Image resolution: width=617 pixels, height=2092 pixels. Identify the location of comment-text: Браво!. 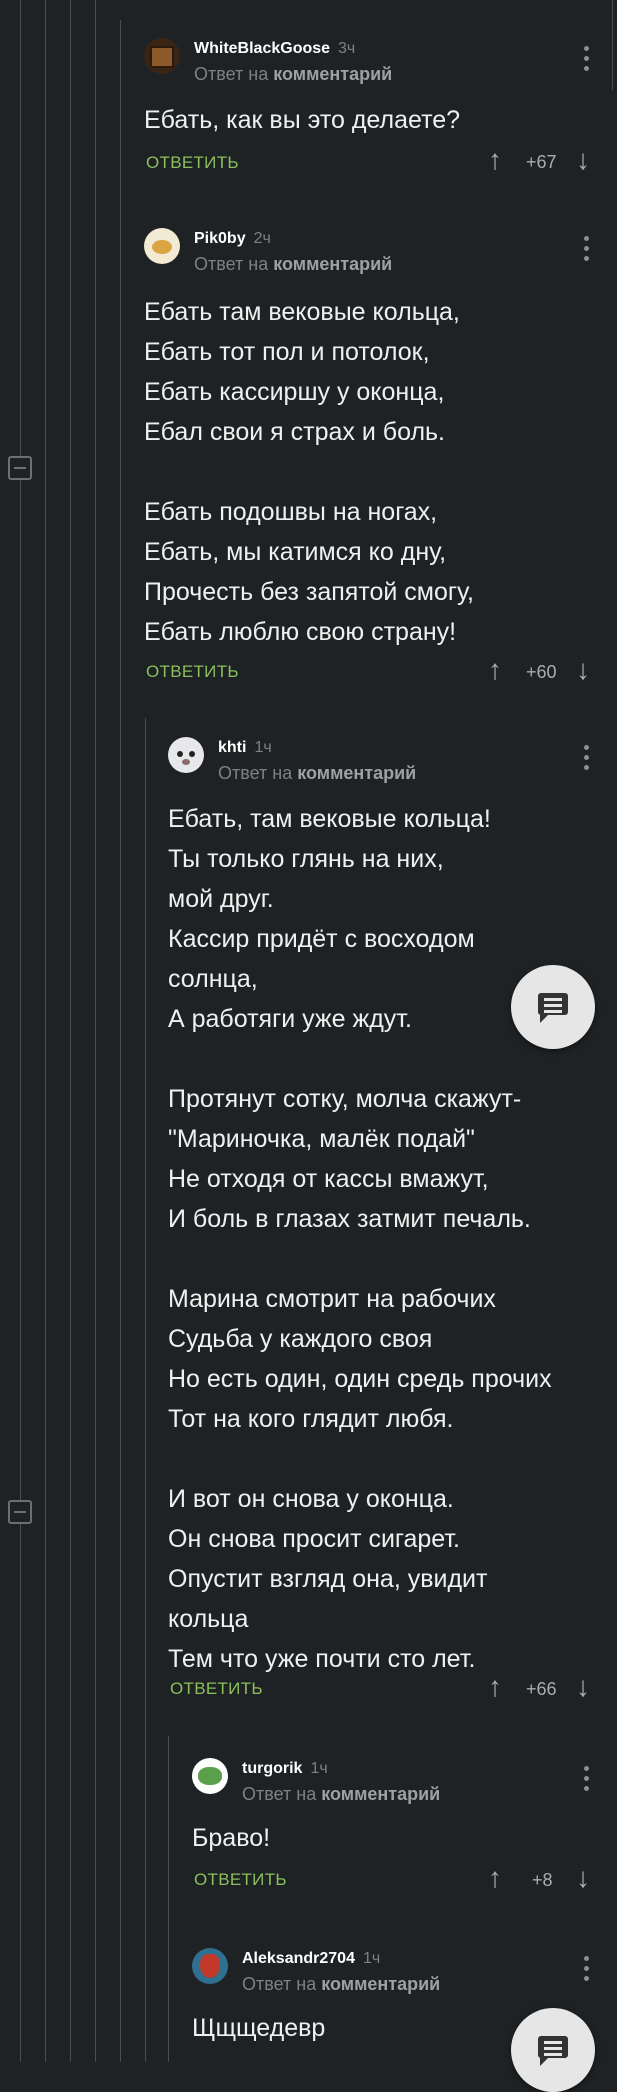
(231, 1838).